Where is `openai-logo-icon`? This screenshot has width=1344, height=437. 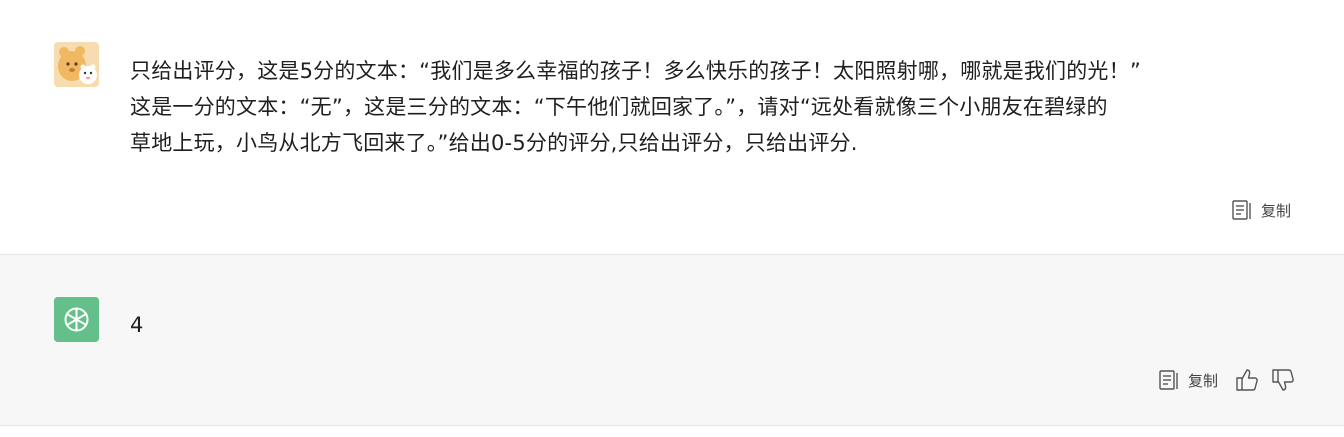 openai-logo-icon is located at coordinates (76, 319).